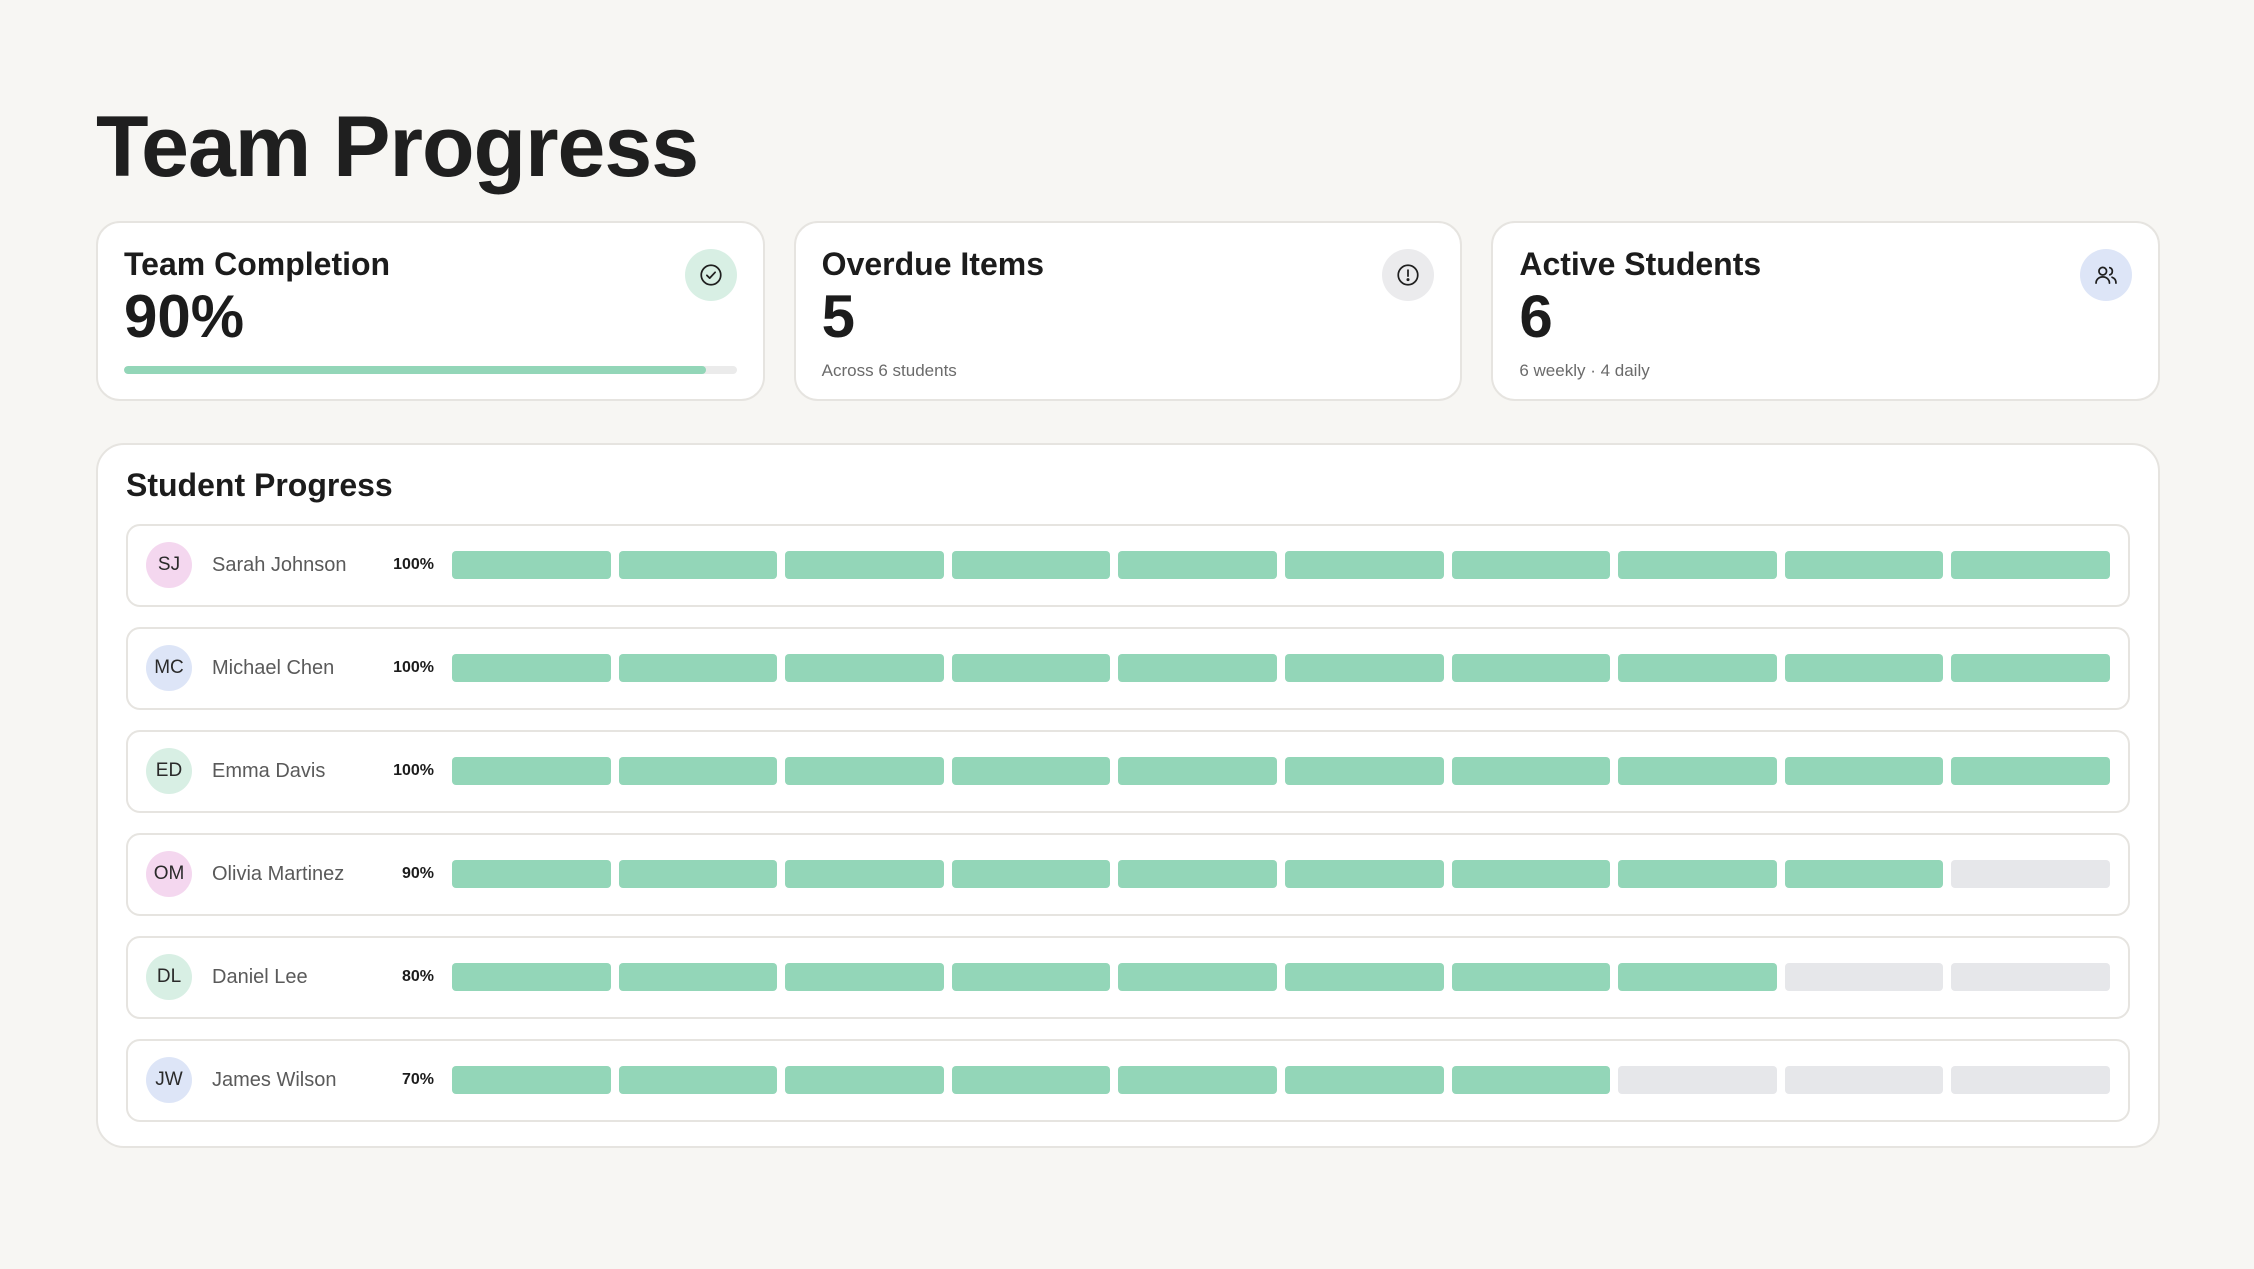 This screenshot has height=1269, width=2254. I want to click on team-completion-progress, so click(430, 370).